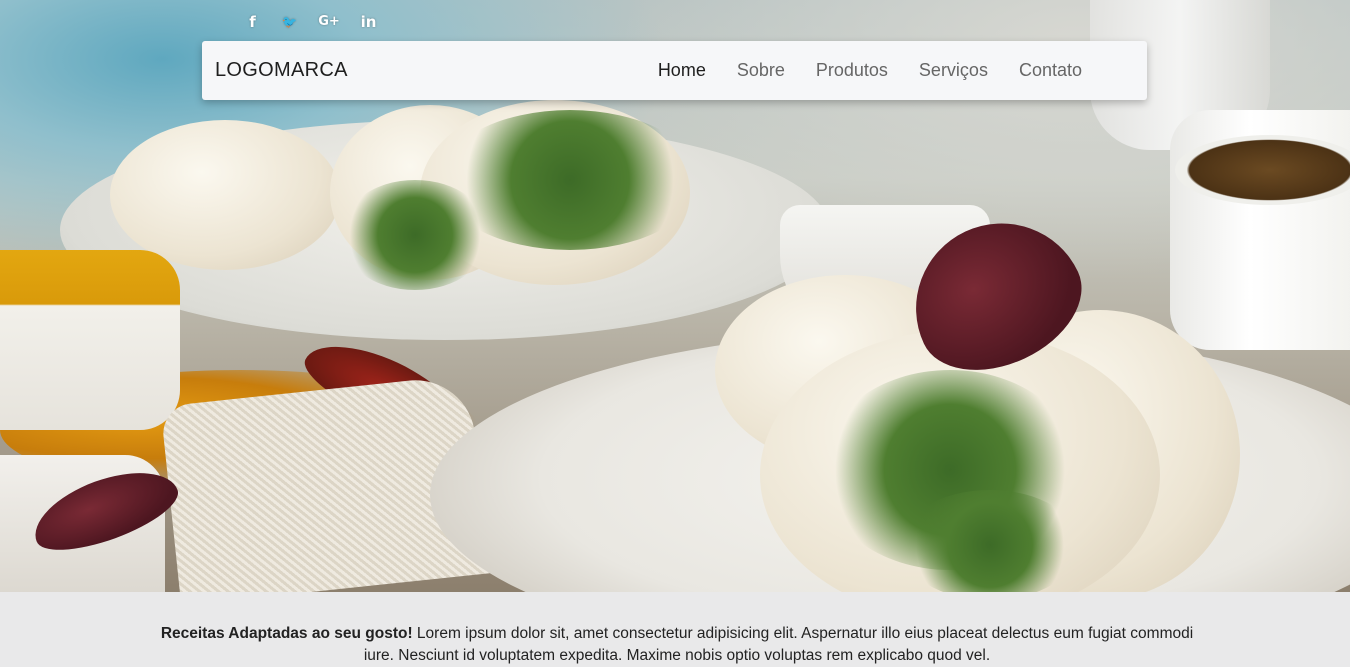  I want to click on nav-servicos: Serviços, so click(953, 70).